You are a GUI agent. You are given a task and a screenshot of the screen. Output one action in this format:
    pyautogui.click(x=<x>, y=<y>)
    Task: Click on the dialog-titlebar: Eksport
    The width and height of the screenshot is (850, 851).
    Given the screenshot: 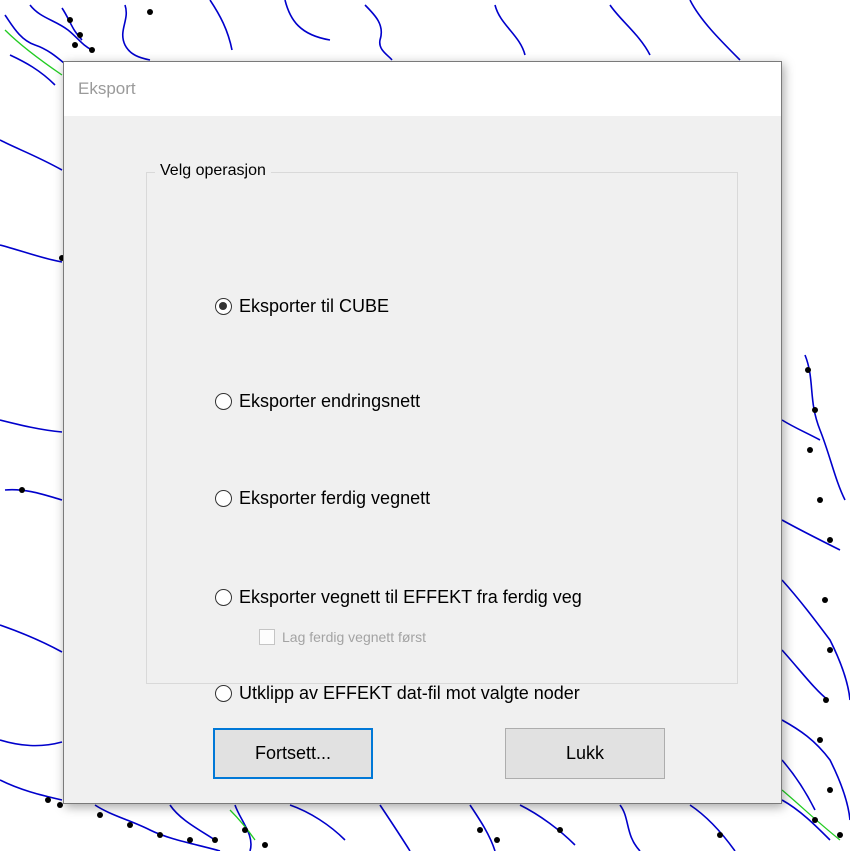 What is the action you would take?
    pyautogui.click(x=422, y=89)
    